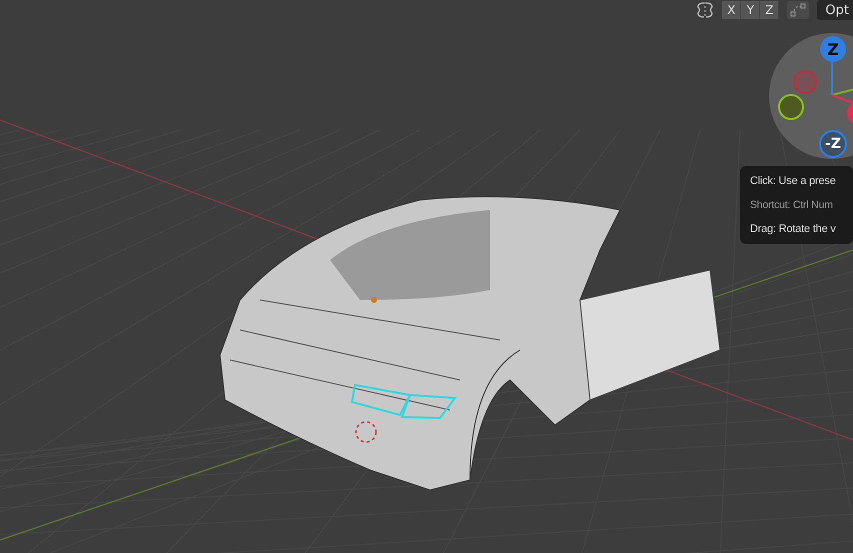  I want to click on axis-toggle-button: X, so click(732, 10).